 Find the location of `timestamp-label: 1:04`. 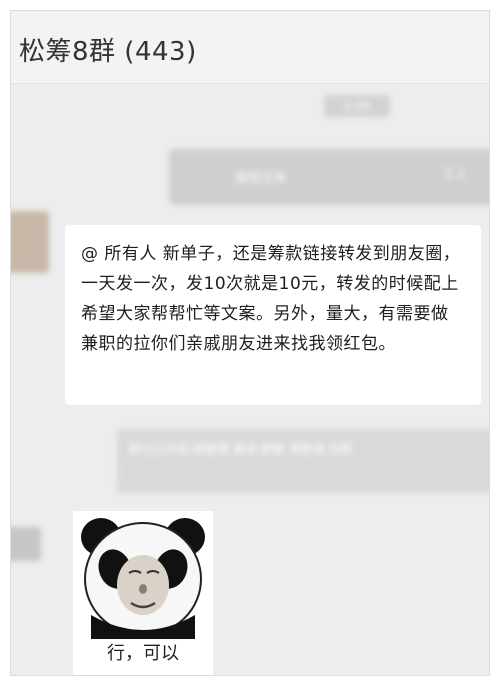

timestamp-label: 1:04 is located at coordinates (357, 106).